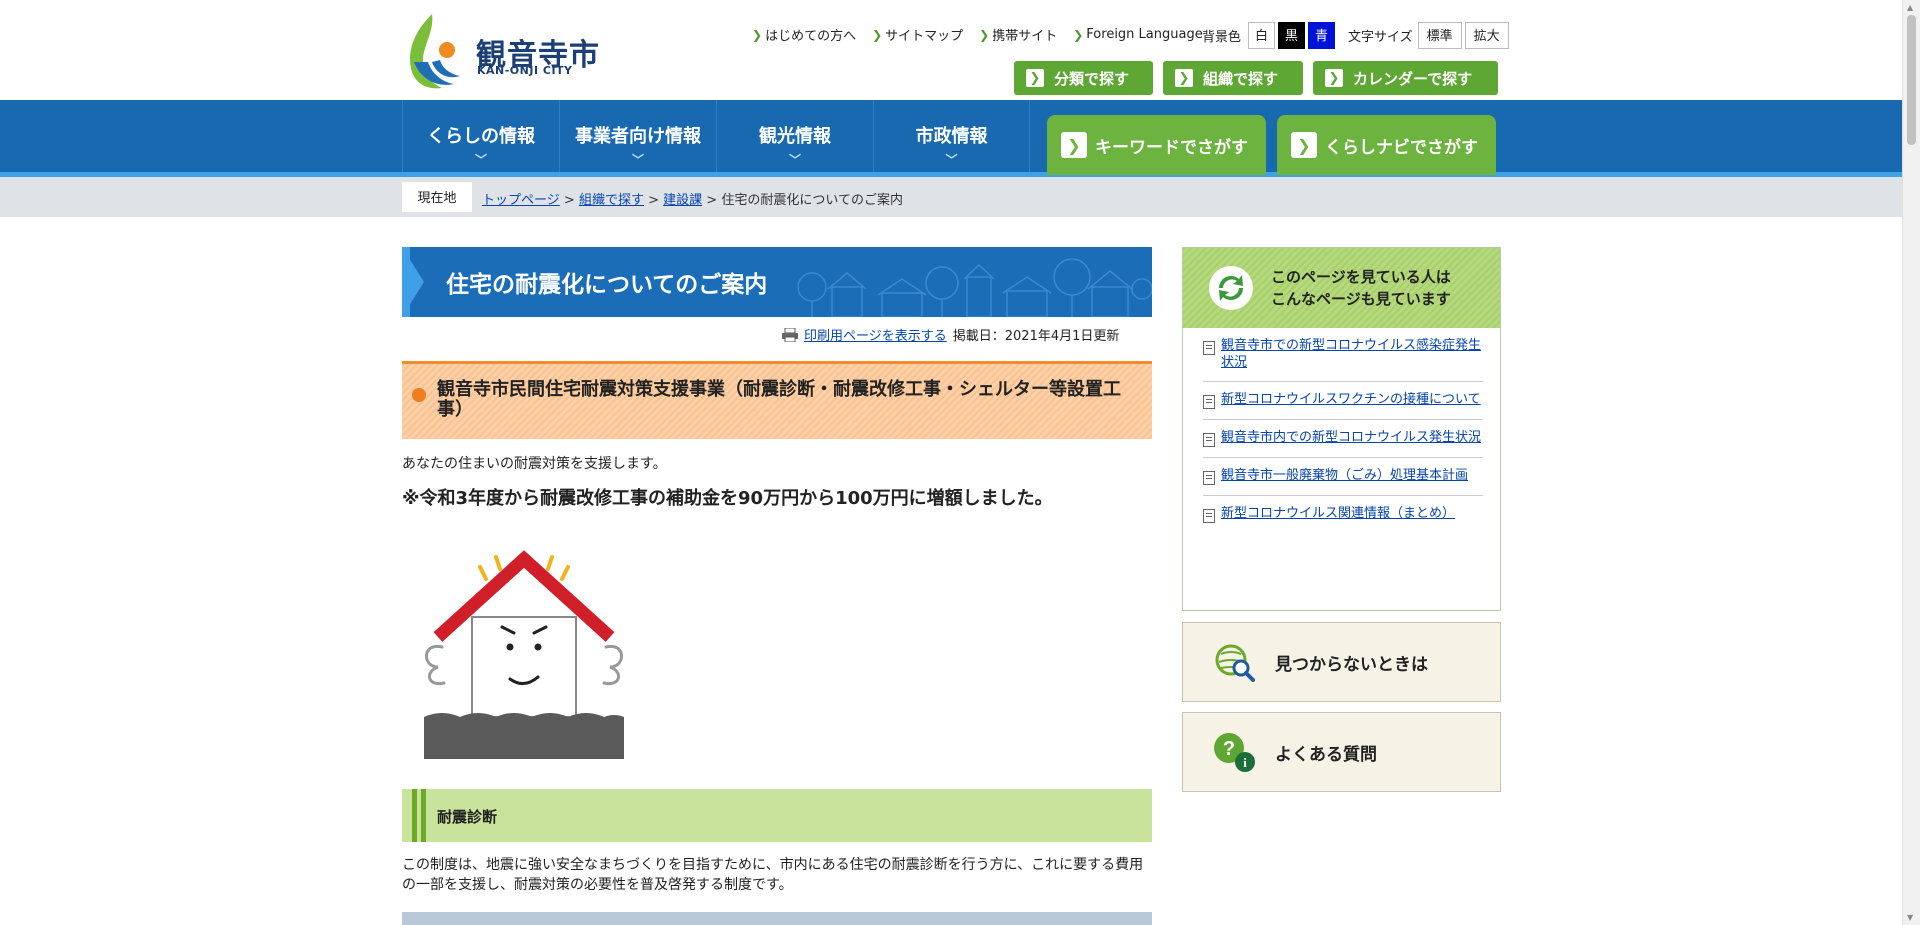  Describe the element at coordinates (1386, 145) in the screenshot. I see `nav-kurashi-navi-search: ❯ くらしナビでさがす` at that location.